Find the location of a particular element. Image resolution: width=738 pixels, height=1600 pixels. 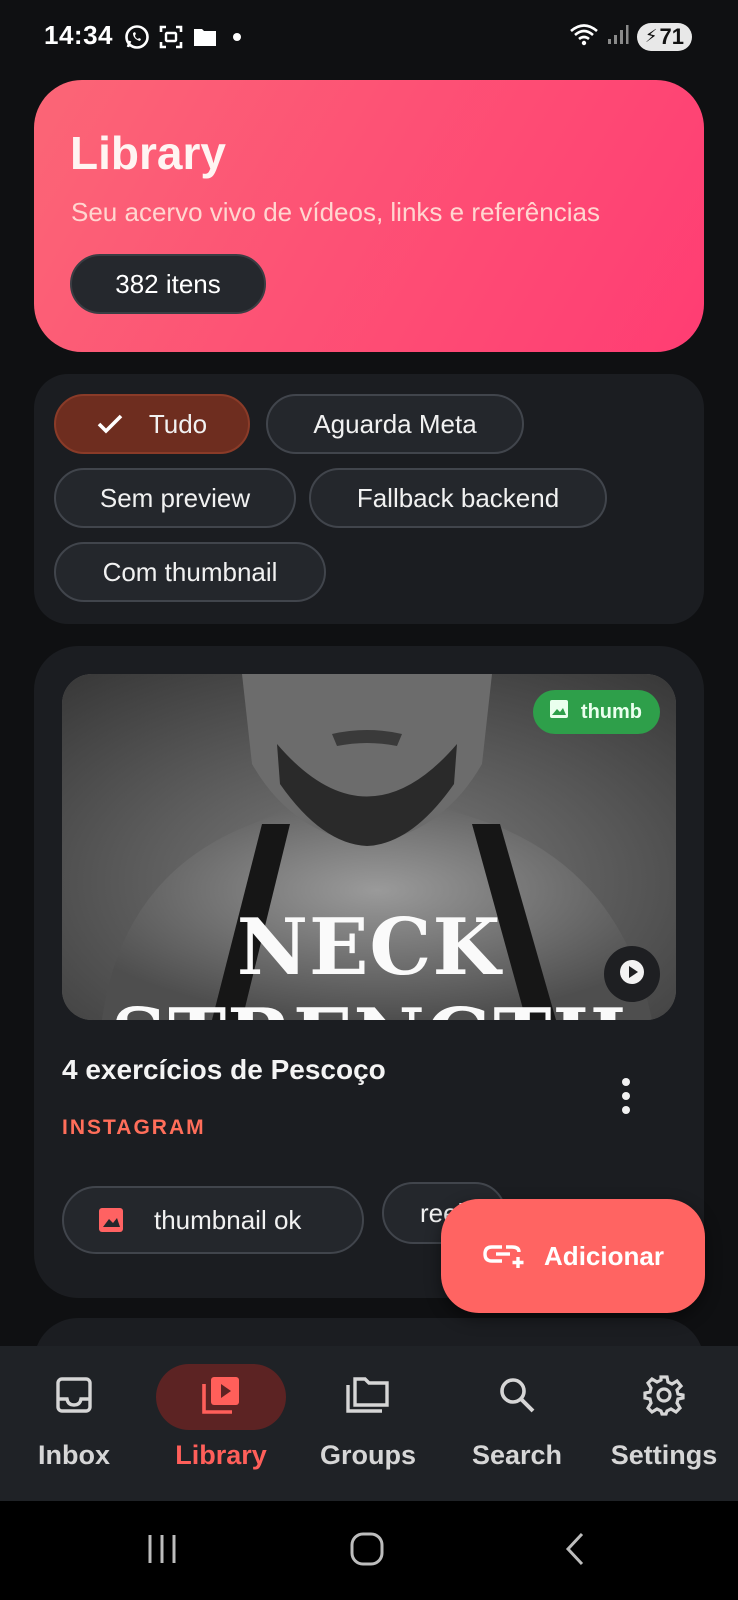

gear-icon is located at coordinates (664, 1397).